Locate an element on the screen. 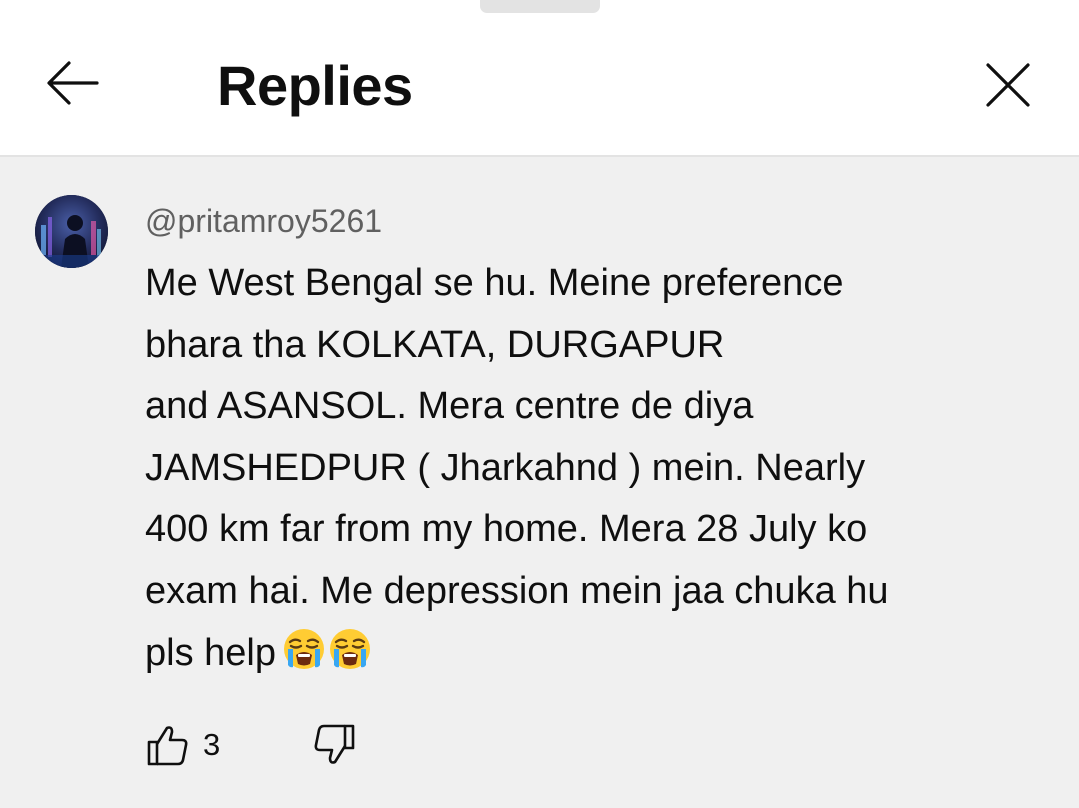 The image size is (1079, 808). close-icon is located at coordinates (1008, 85).